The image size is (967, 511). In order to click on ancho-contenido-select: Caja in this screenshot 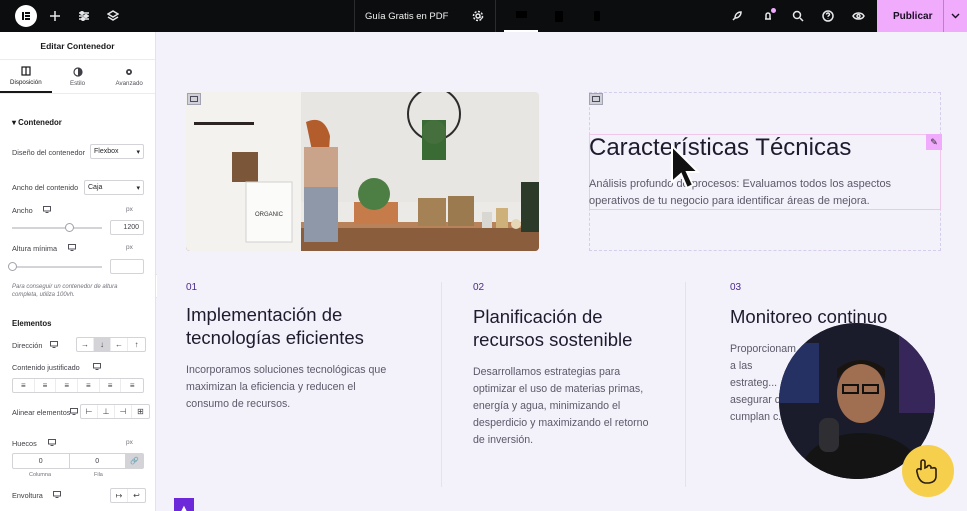, I will do `click(114, 187)`.